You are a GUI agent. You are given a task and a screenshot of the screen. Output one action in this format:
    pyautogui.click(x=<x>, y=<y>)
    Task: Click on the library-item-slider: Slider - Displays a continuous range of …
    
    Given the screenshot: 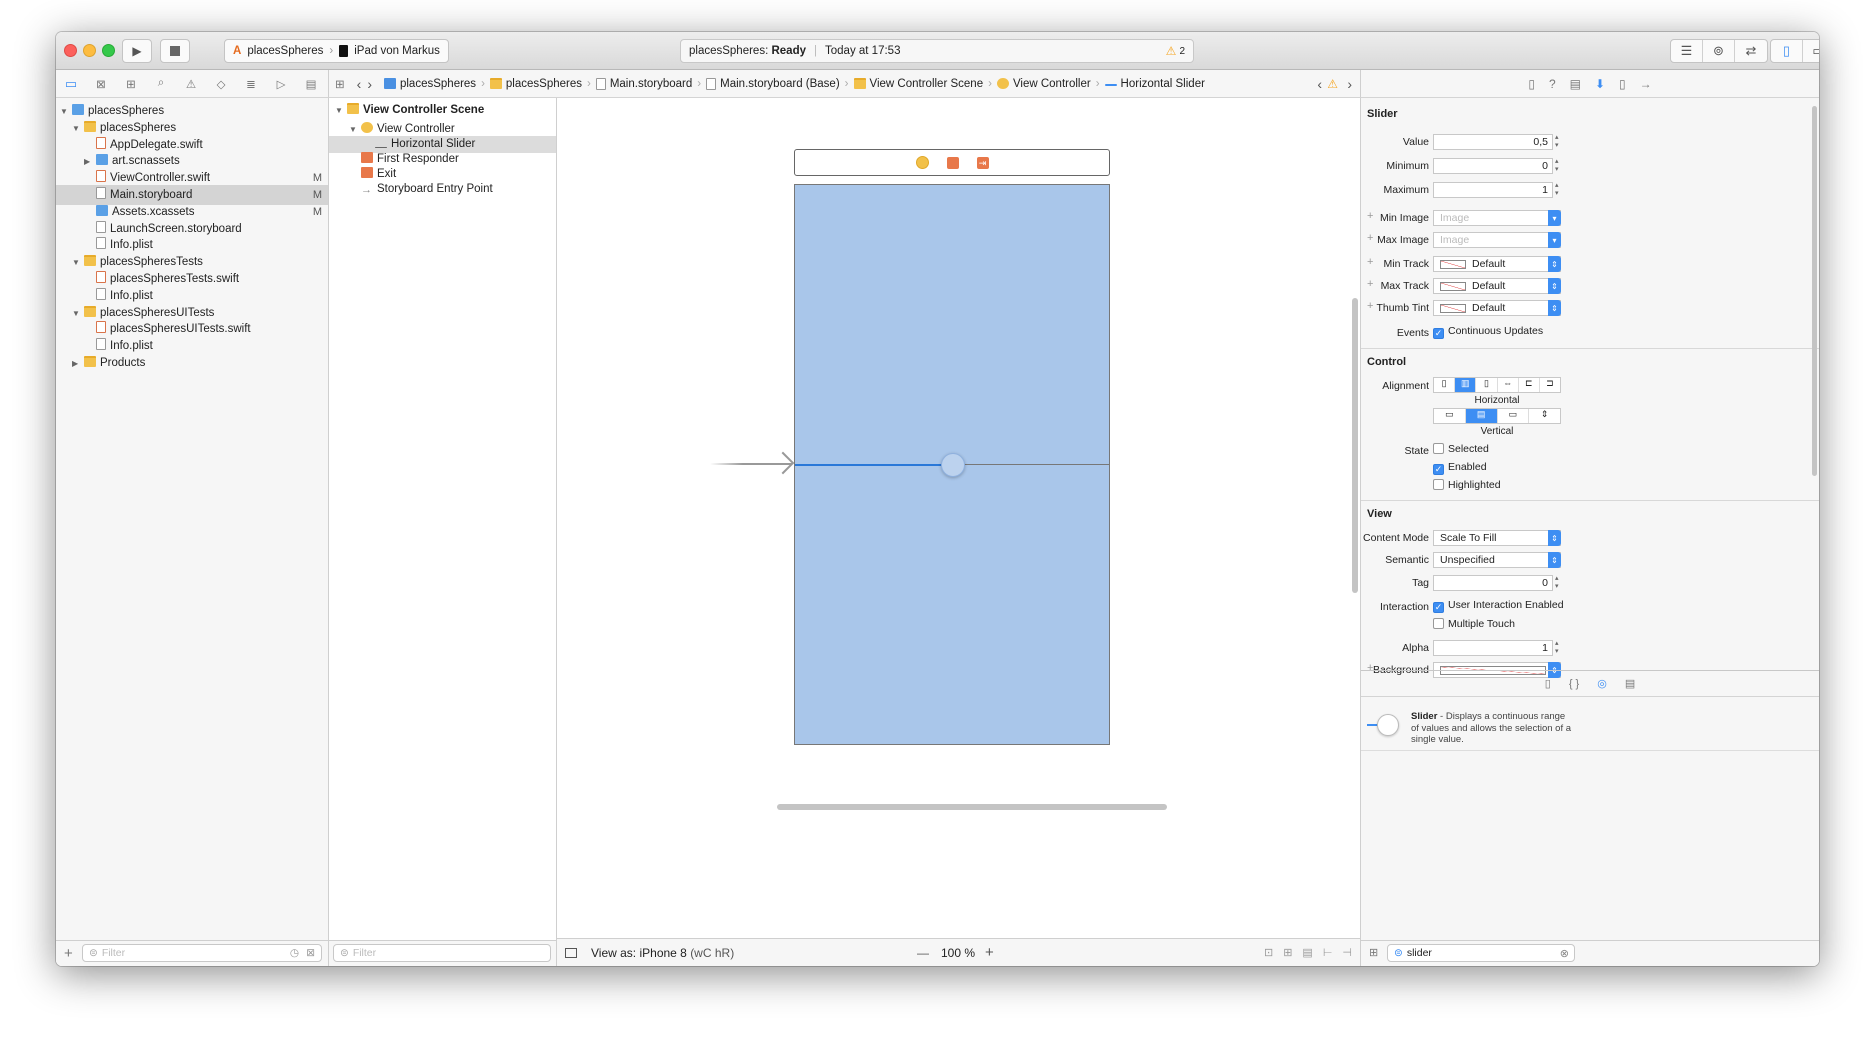 What is the action you would take?
    pyautogui.click(x=1590, y=727)
    